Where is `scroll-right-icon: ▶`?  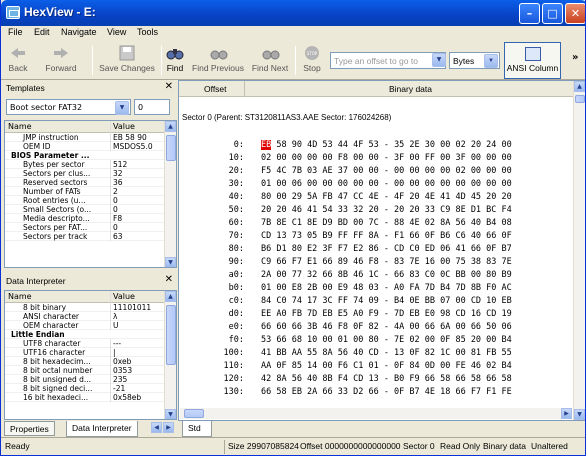 scroll-right-icon: ▶ is located at coordinates (566, 413).